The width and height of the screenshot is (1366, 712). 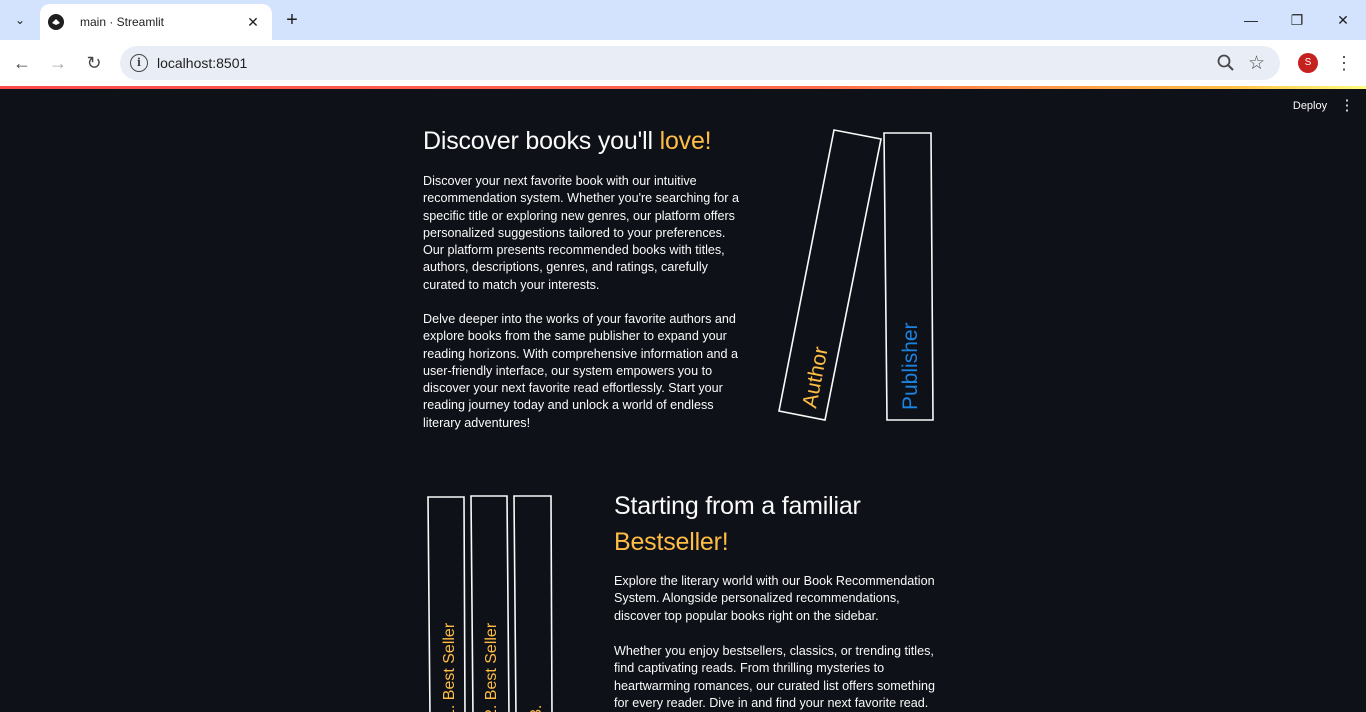 I want to click on back-arrow-icon: ←, so click(x=22, y=63).